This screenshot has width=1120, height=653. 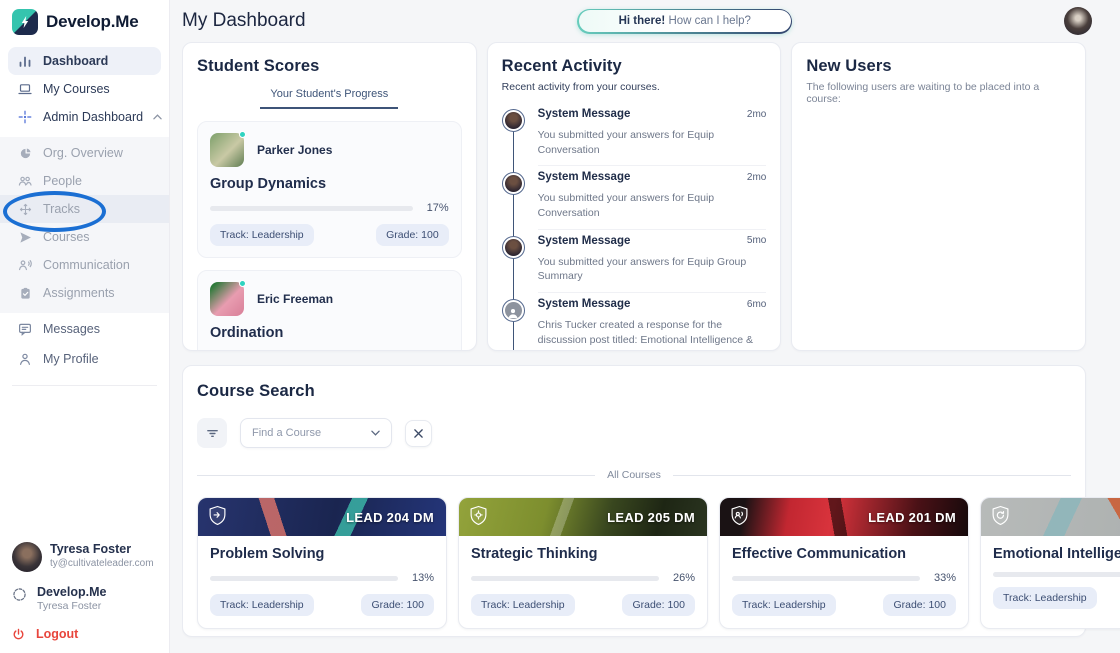 I want to click on course-title: Strategic Thinking, so click(x=534, y=554).